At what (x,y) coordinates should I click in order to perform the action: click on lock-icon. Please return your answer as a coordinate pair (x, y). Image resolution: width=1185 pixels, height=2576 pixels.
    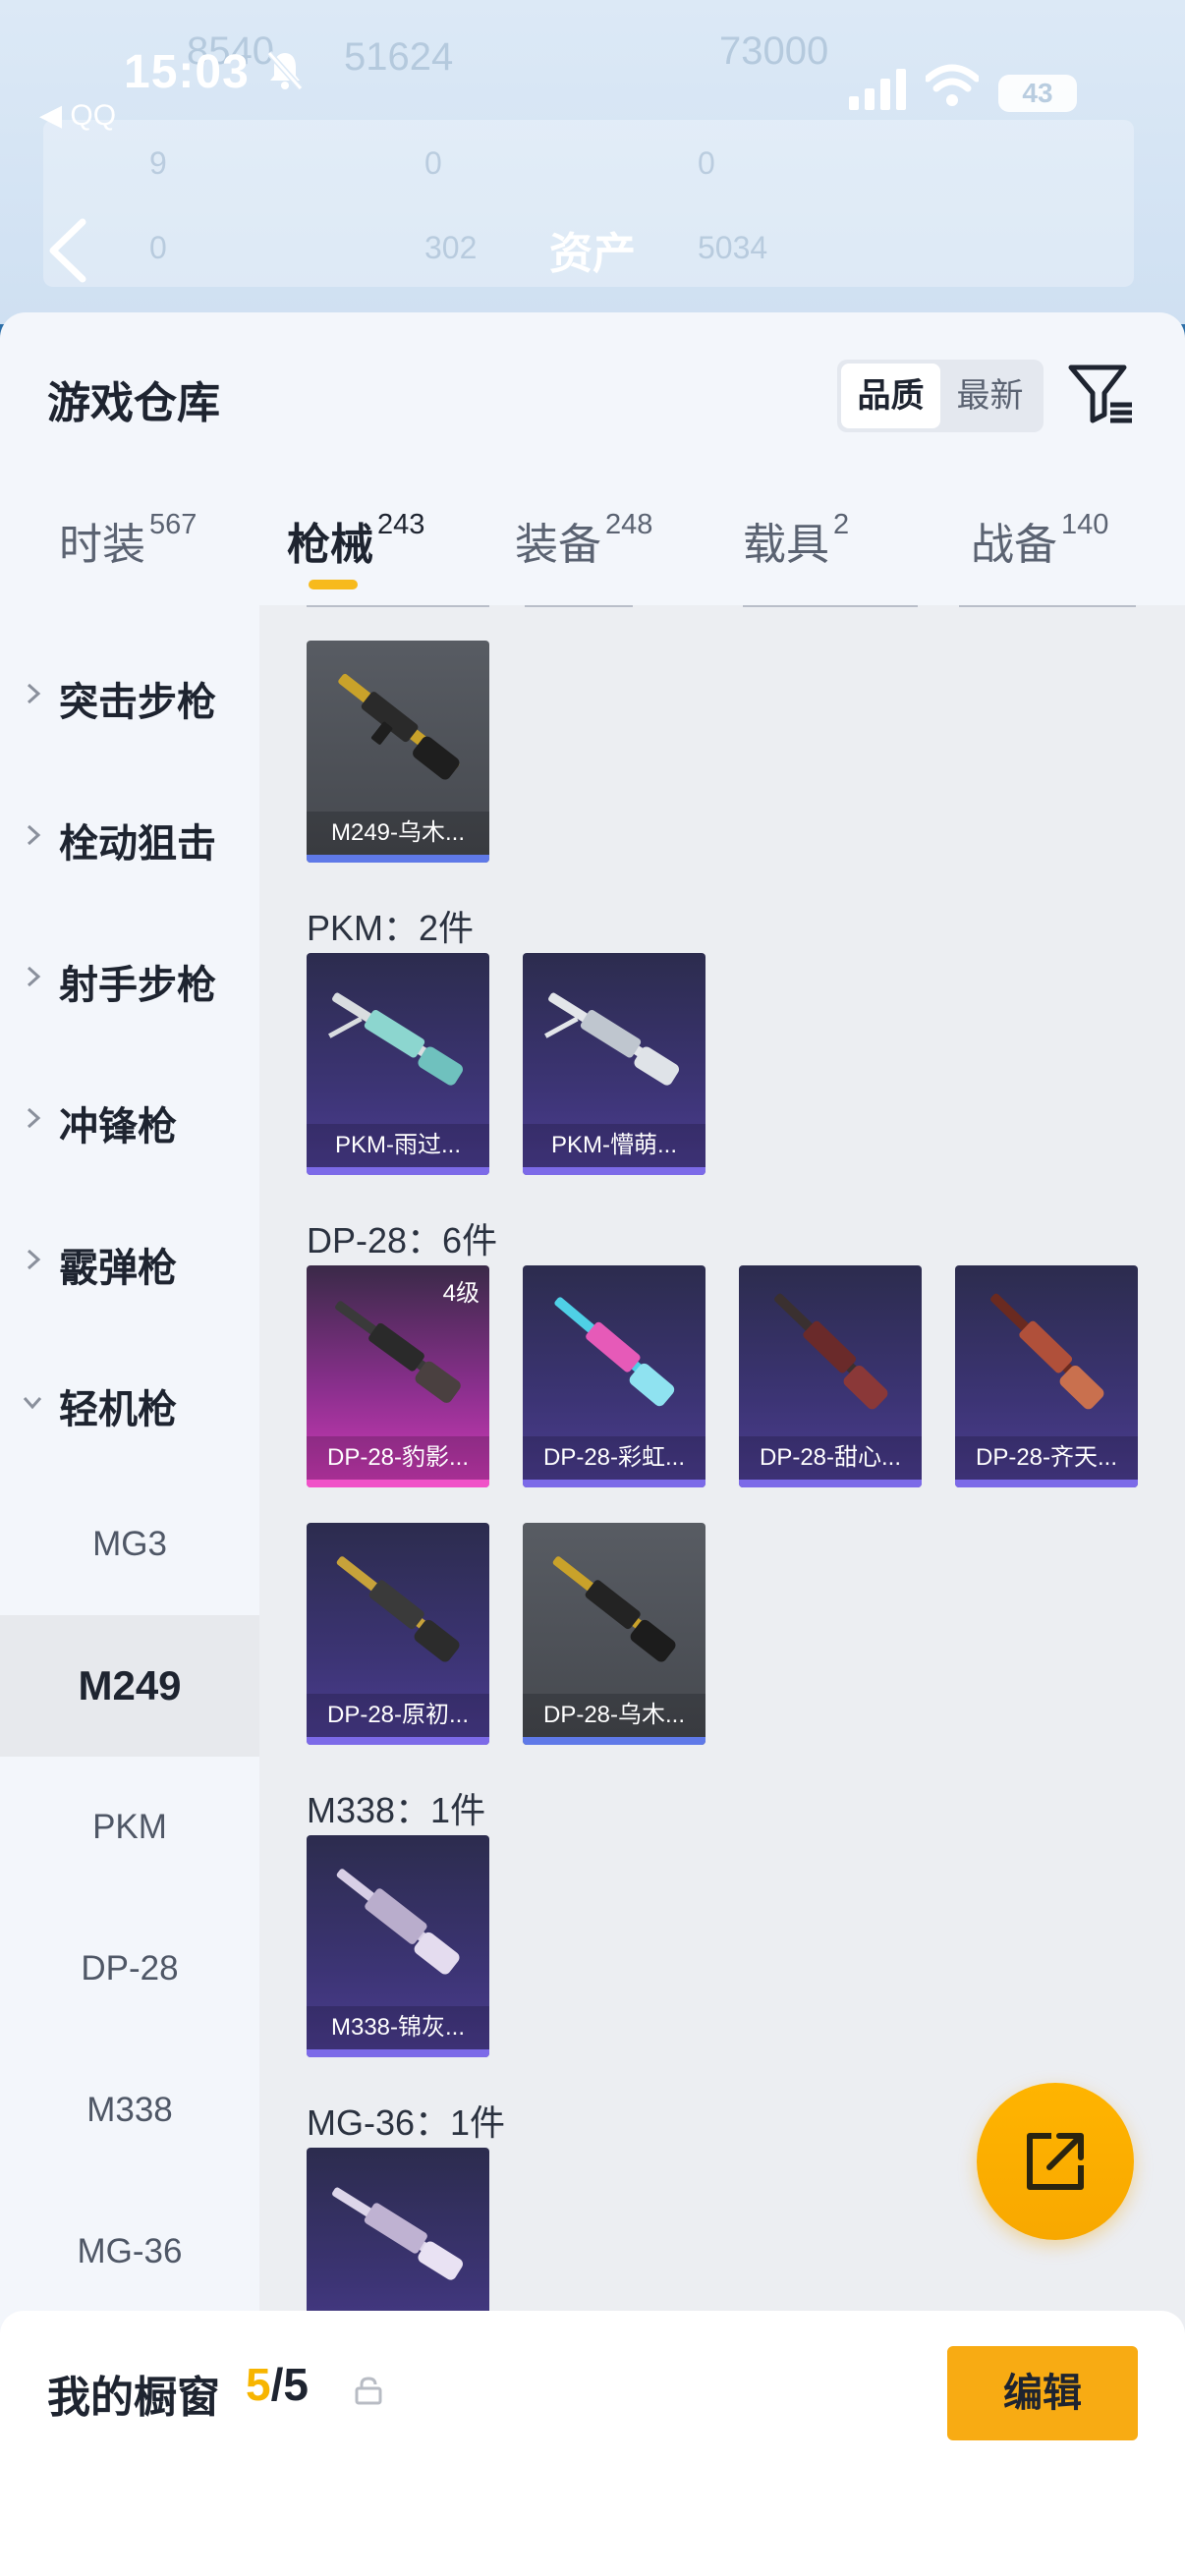
    Looking at the image, I should click on (369, 2391).